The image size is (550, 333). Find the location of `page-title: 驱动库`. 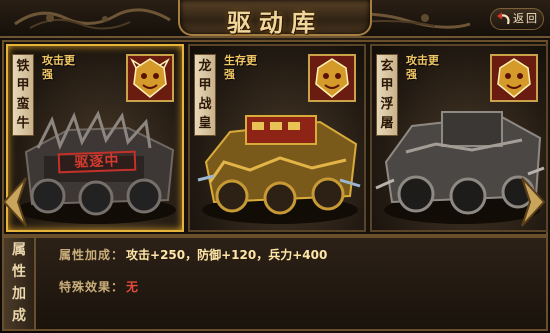

page-title: 驱动库 is located at coordinates (275, 22).